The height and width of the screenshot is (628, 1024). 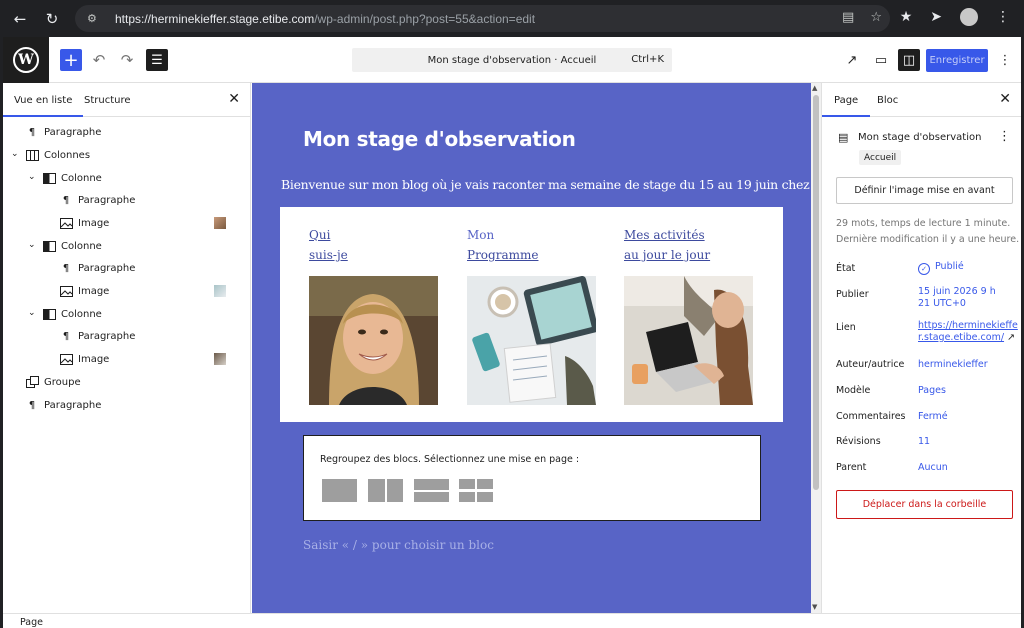 What do you see at coordinates (157, 60) in the screenshot?
I see `document-overview-button: ☰` at bounding box center [157, 60].